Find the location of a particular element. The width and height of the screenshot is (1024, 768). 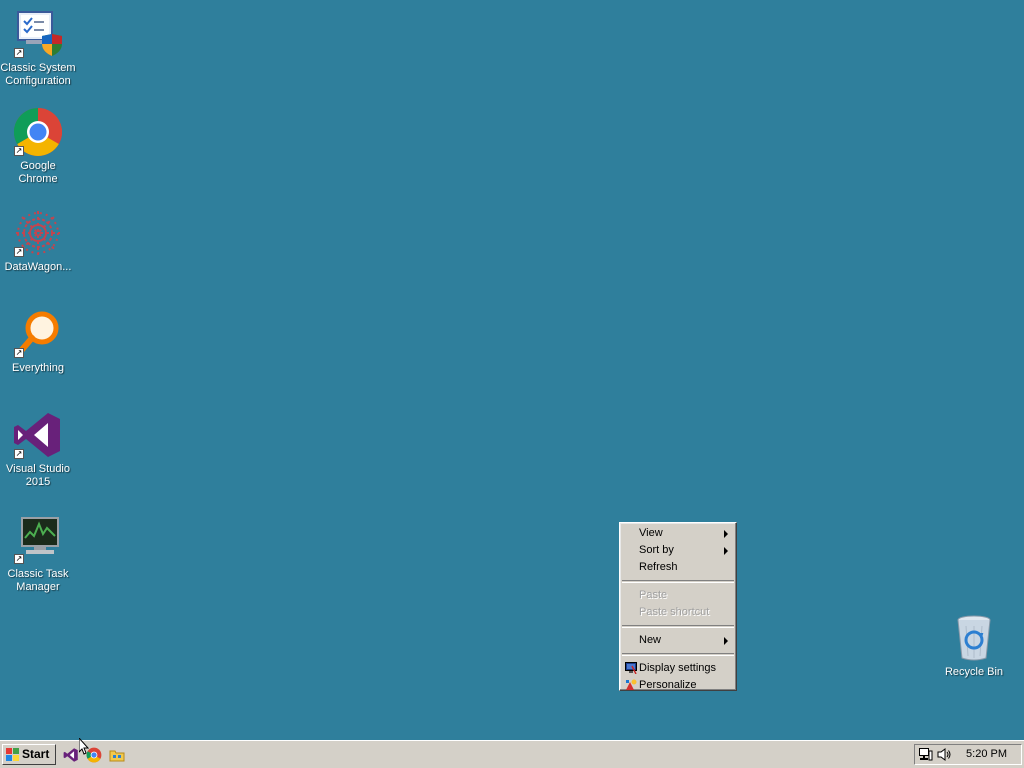

task-manager-icon: ↗ is located at coordinates (38, 540).